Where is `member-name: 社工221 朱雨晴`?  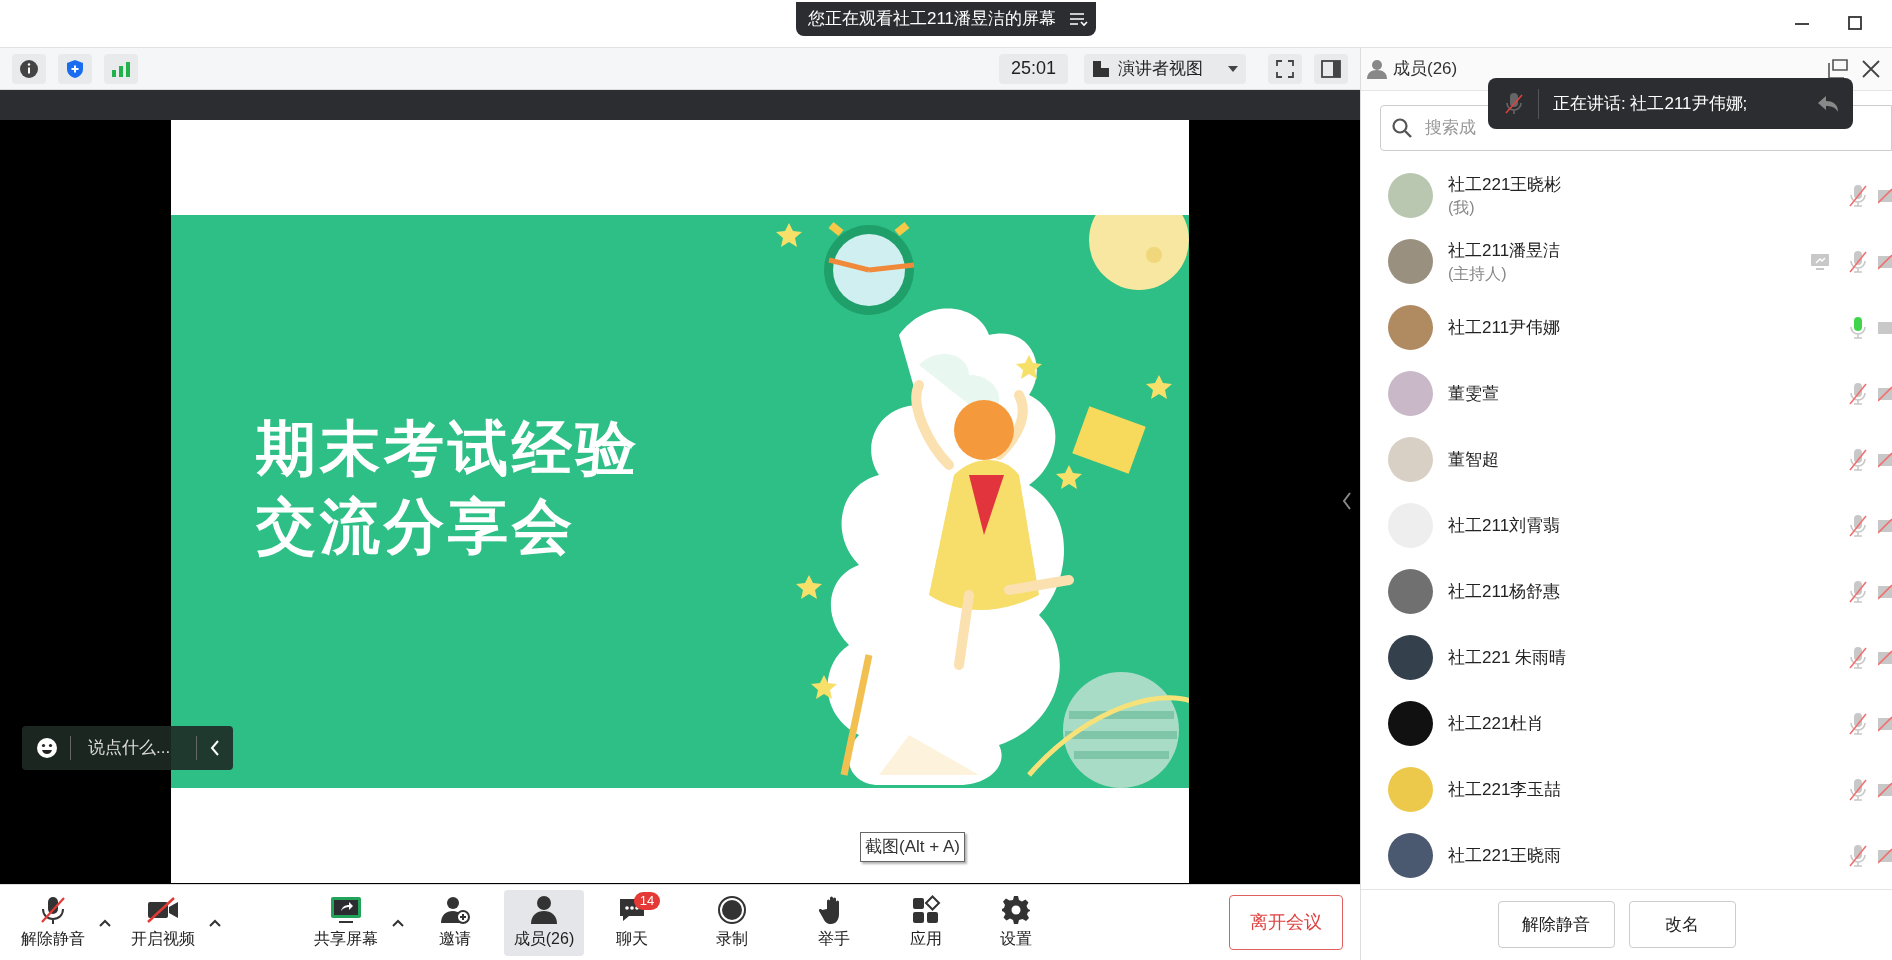
member-name: 社工221 朱雨晴 is located at coordinates (1507, 657).